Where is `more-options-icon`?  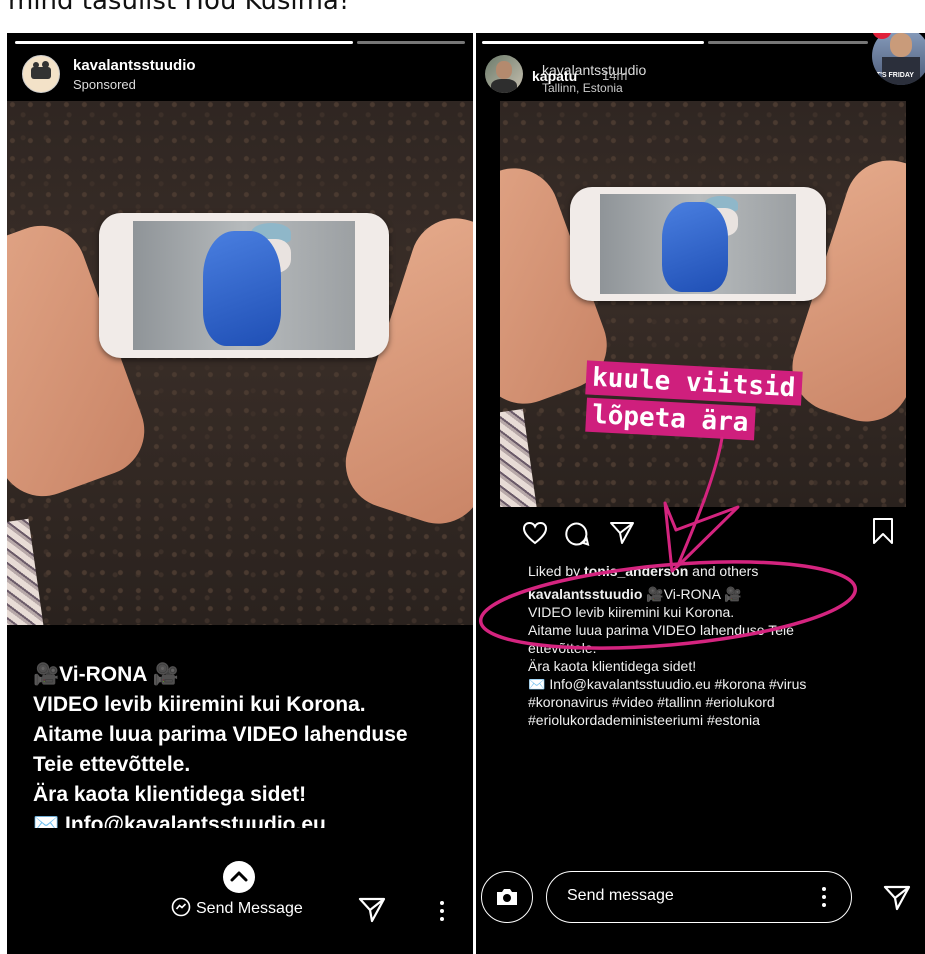 more-options-icon is located at coordinates (442, 913).